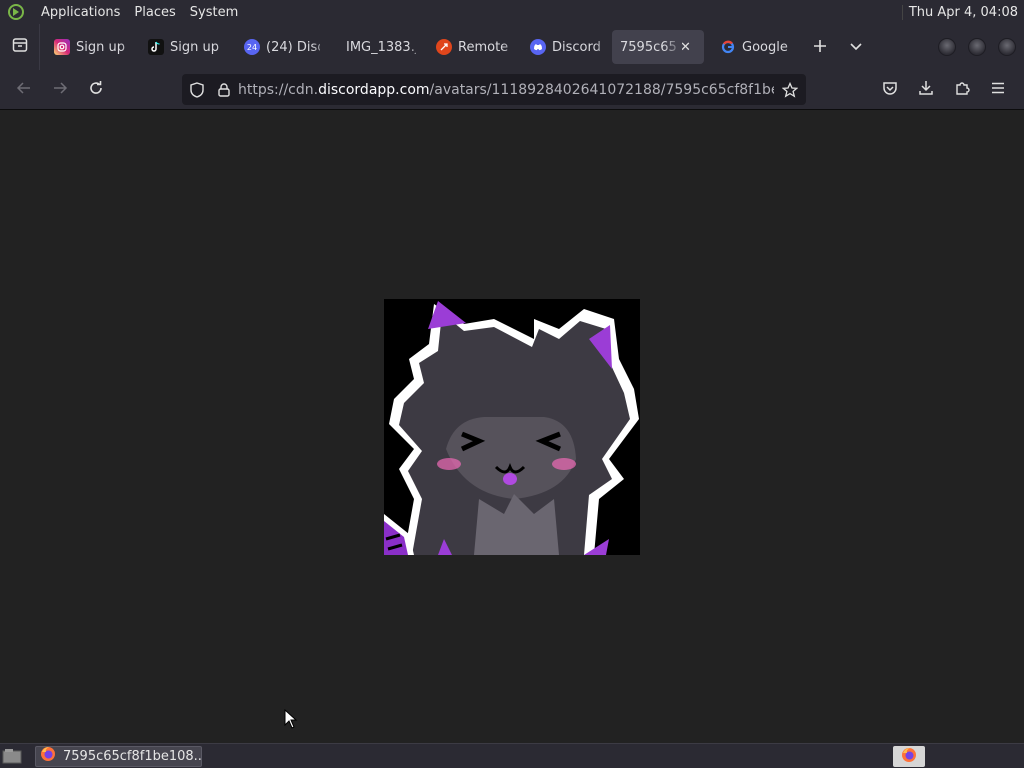 The image size is (1024, 768). I want to click on google-icon, so click(728, 47).